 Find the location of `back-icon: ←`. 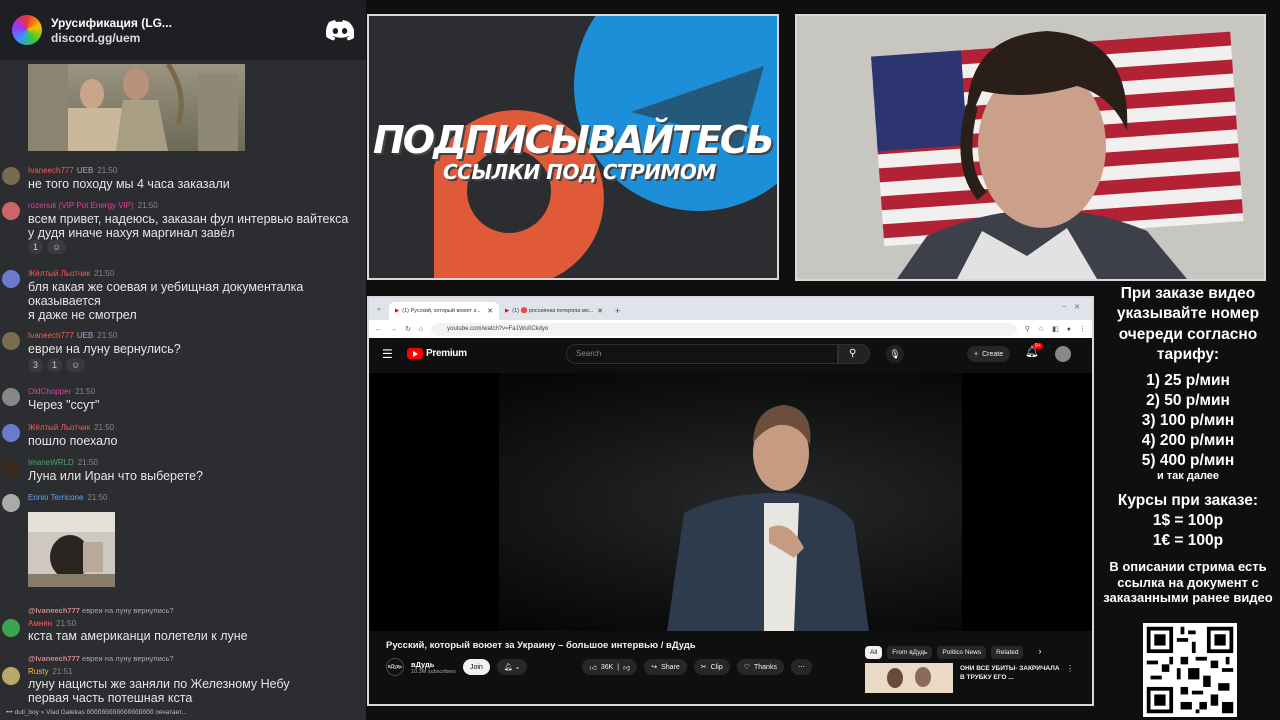

back-icon: ← is located at coordinates (378, 329).